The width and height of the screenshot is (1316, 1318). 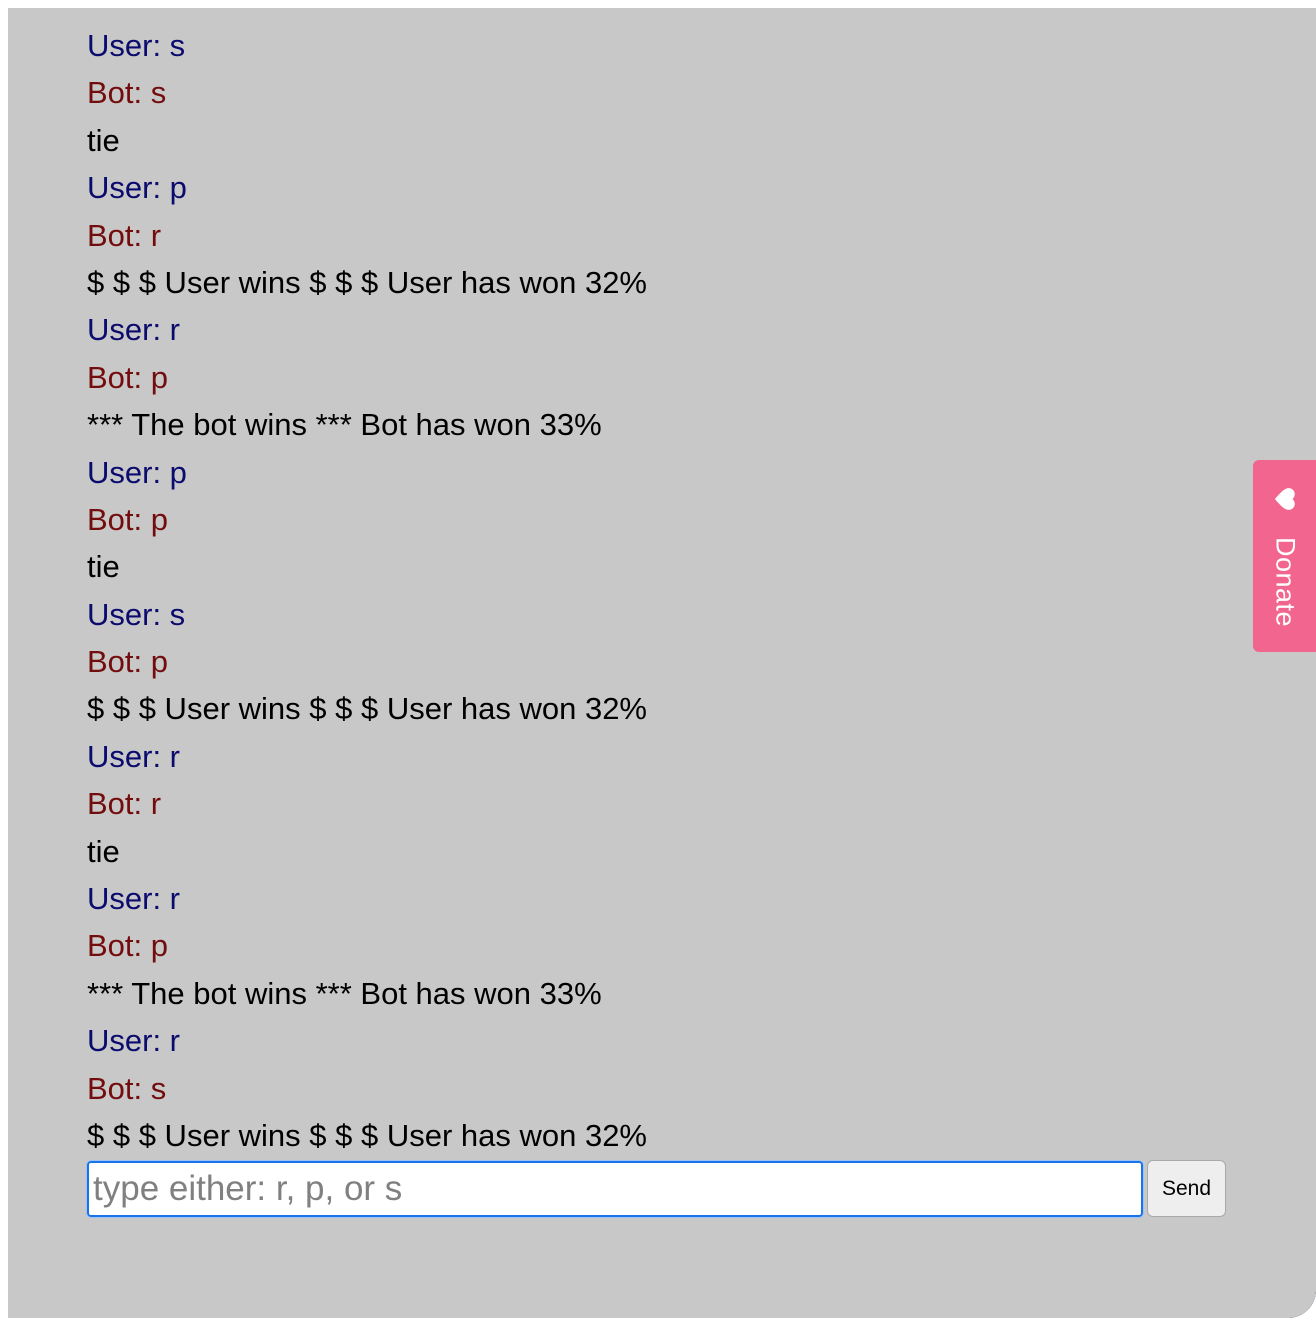 What do you see at coordinates (1186, 1188) in the screenshot?
I see `send-button: Send` at bounding box center [1186, 1188].